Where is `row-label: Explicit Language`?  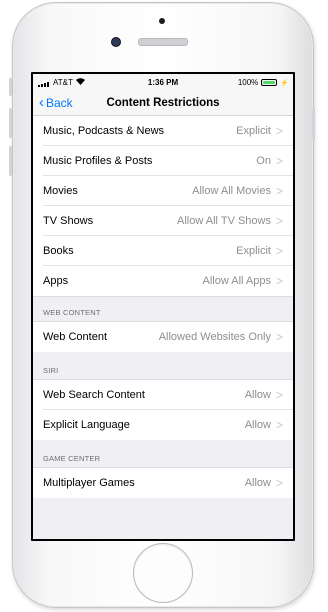
row-label: Explicit Language is located at coordinates (86, 425).